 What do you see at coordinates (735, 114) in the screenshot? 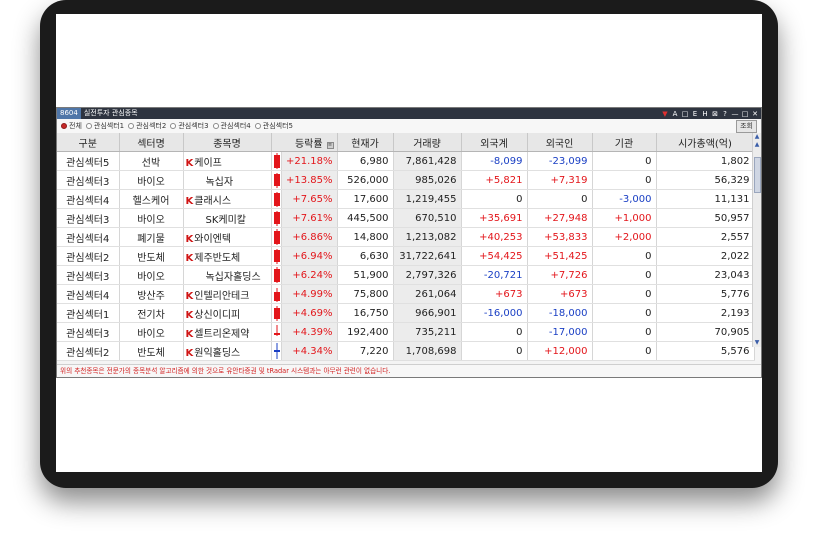
I see `minimize-icon: —` at bounding box center [735, 114].